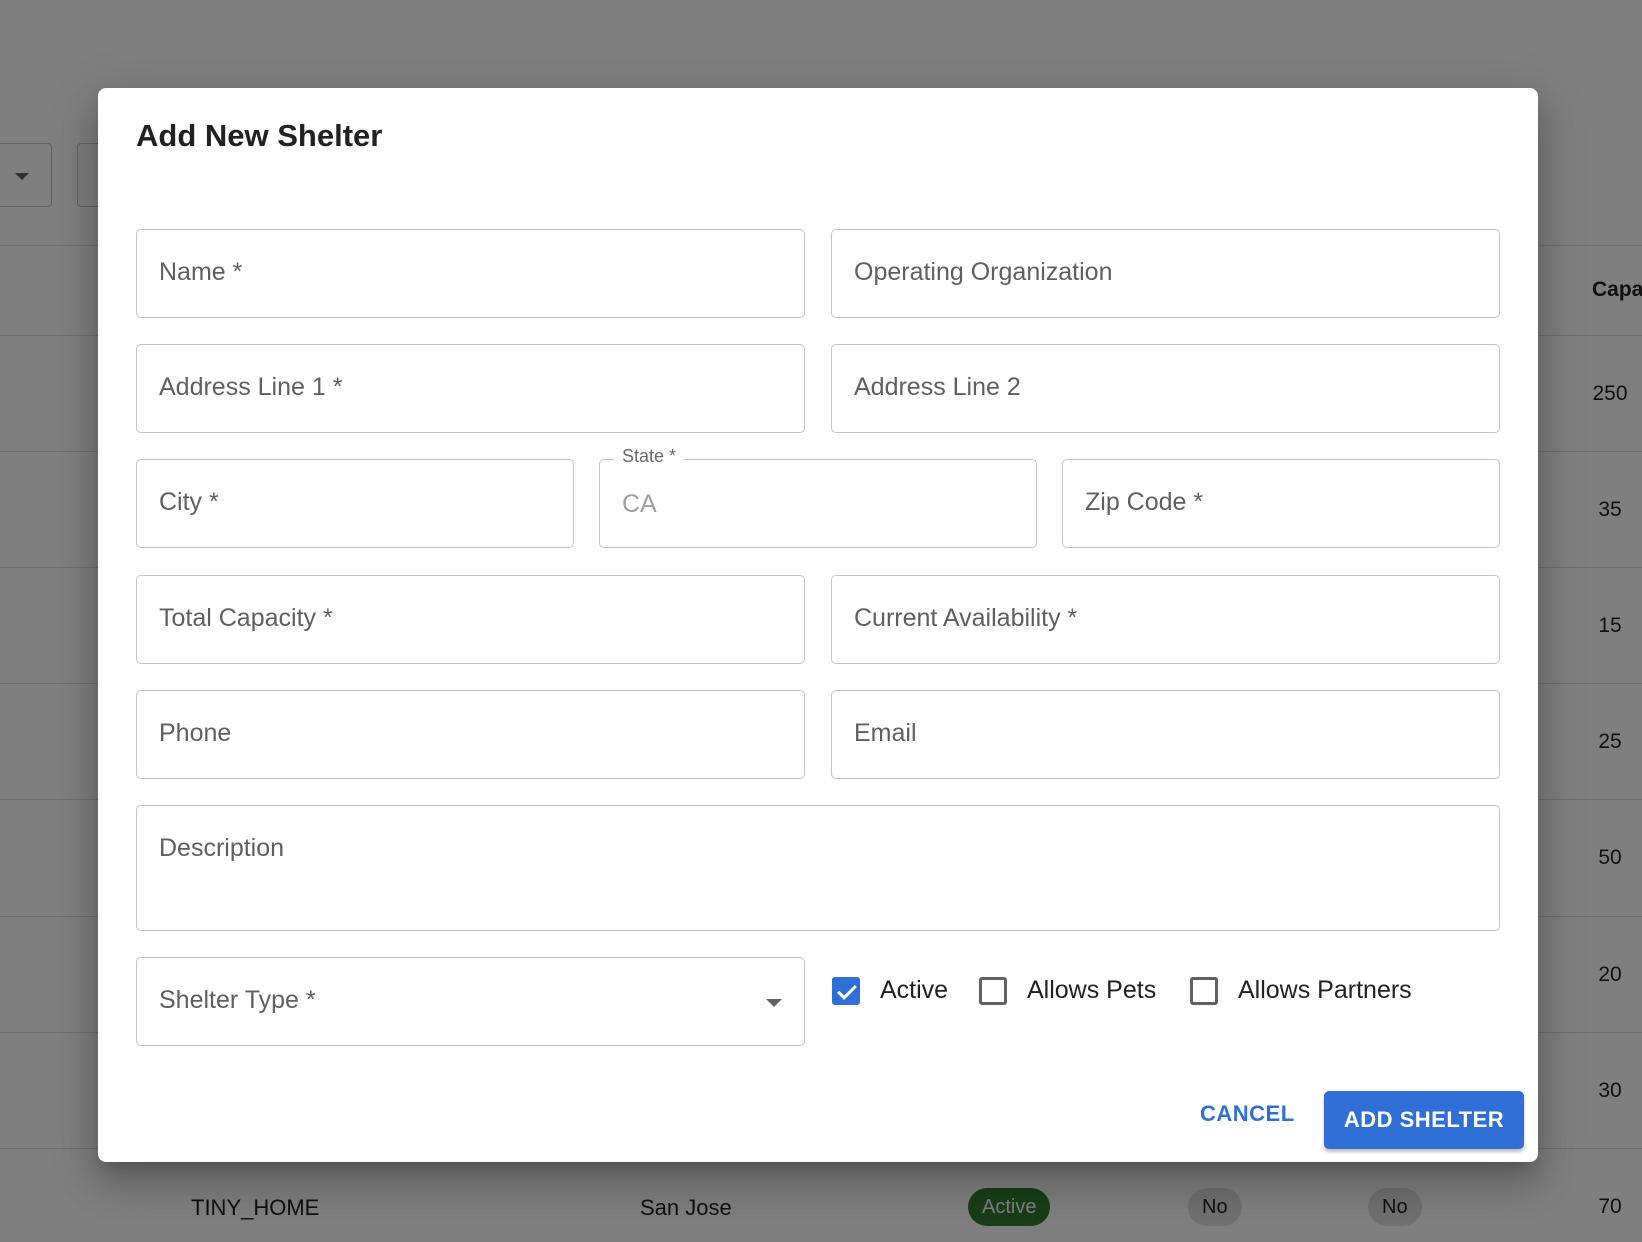  Describe the element at coordinates (470, 734) in the screenshot. I see `phone-field: Phone` at that location.